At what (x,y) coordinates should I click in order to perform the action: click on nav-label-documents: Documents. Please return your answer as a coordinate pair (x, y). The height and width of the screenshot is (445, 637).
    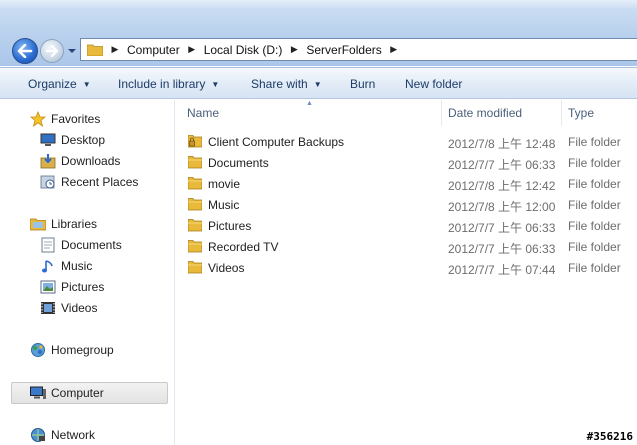
    Looking at the image, I should click on (91, 245).